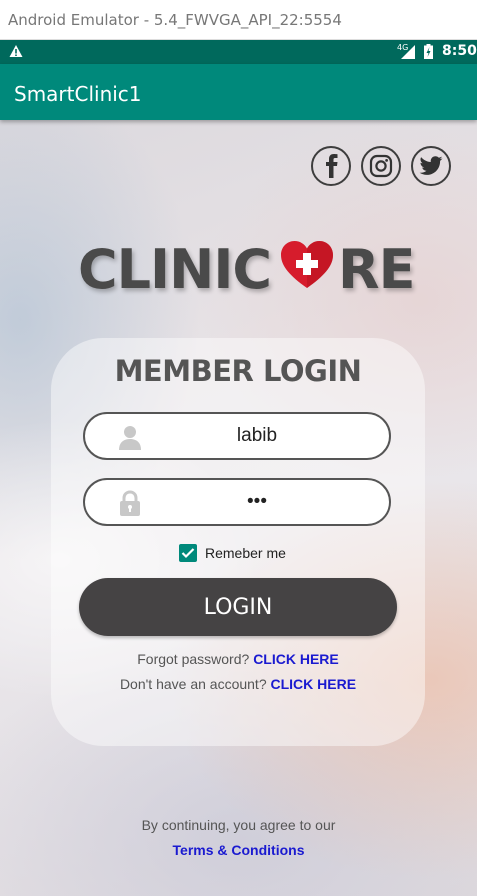 The width and height of the screenshot is (477, 896). I want to click on twitter-icon, so click(431, 165).